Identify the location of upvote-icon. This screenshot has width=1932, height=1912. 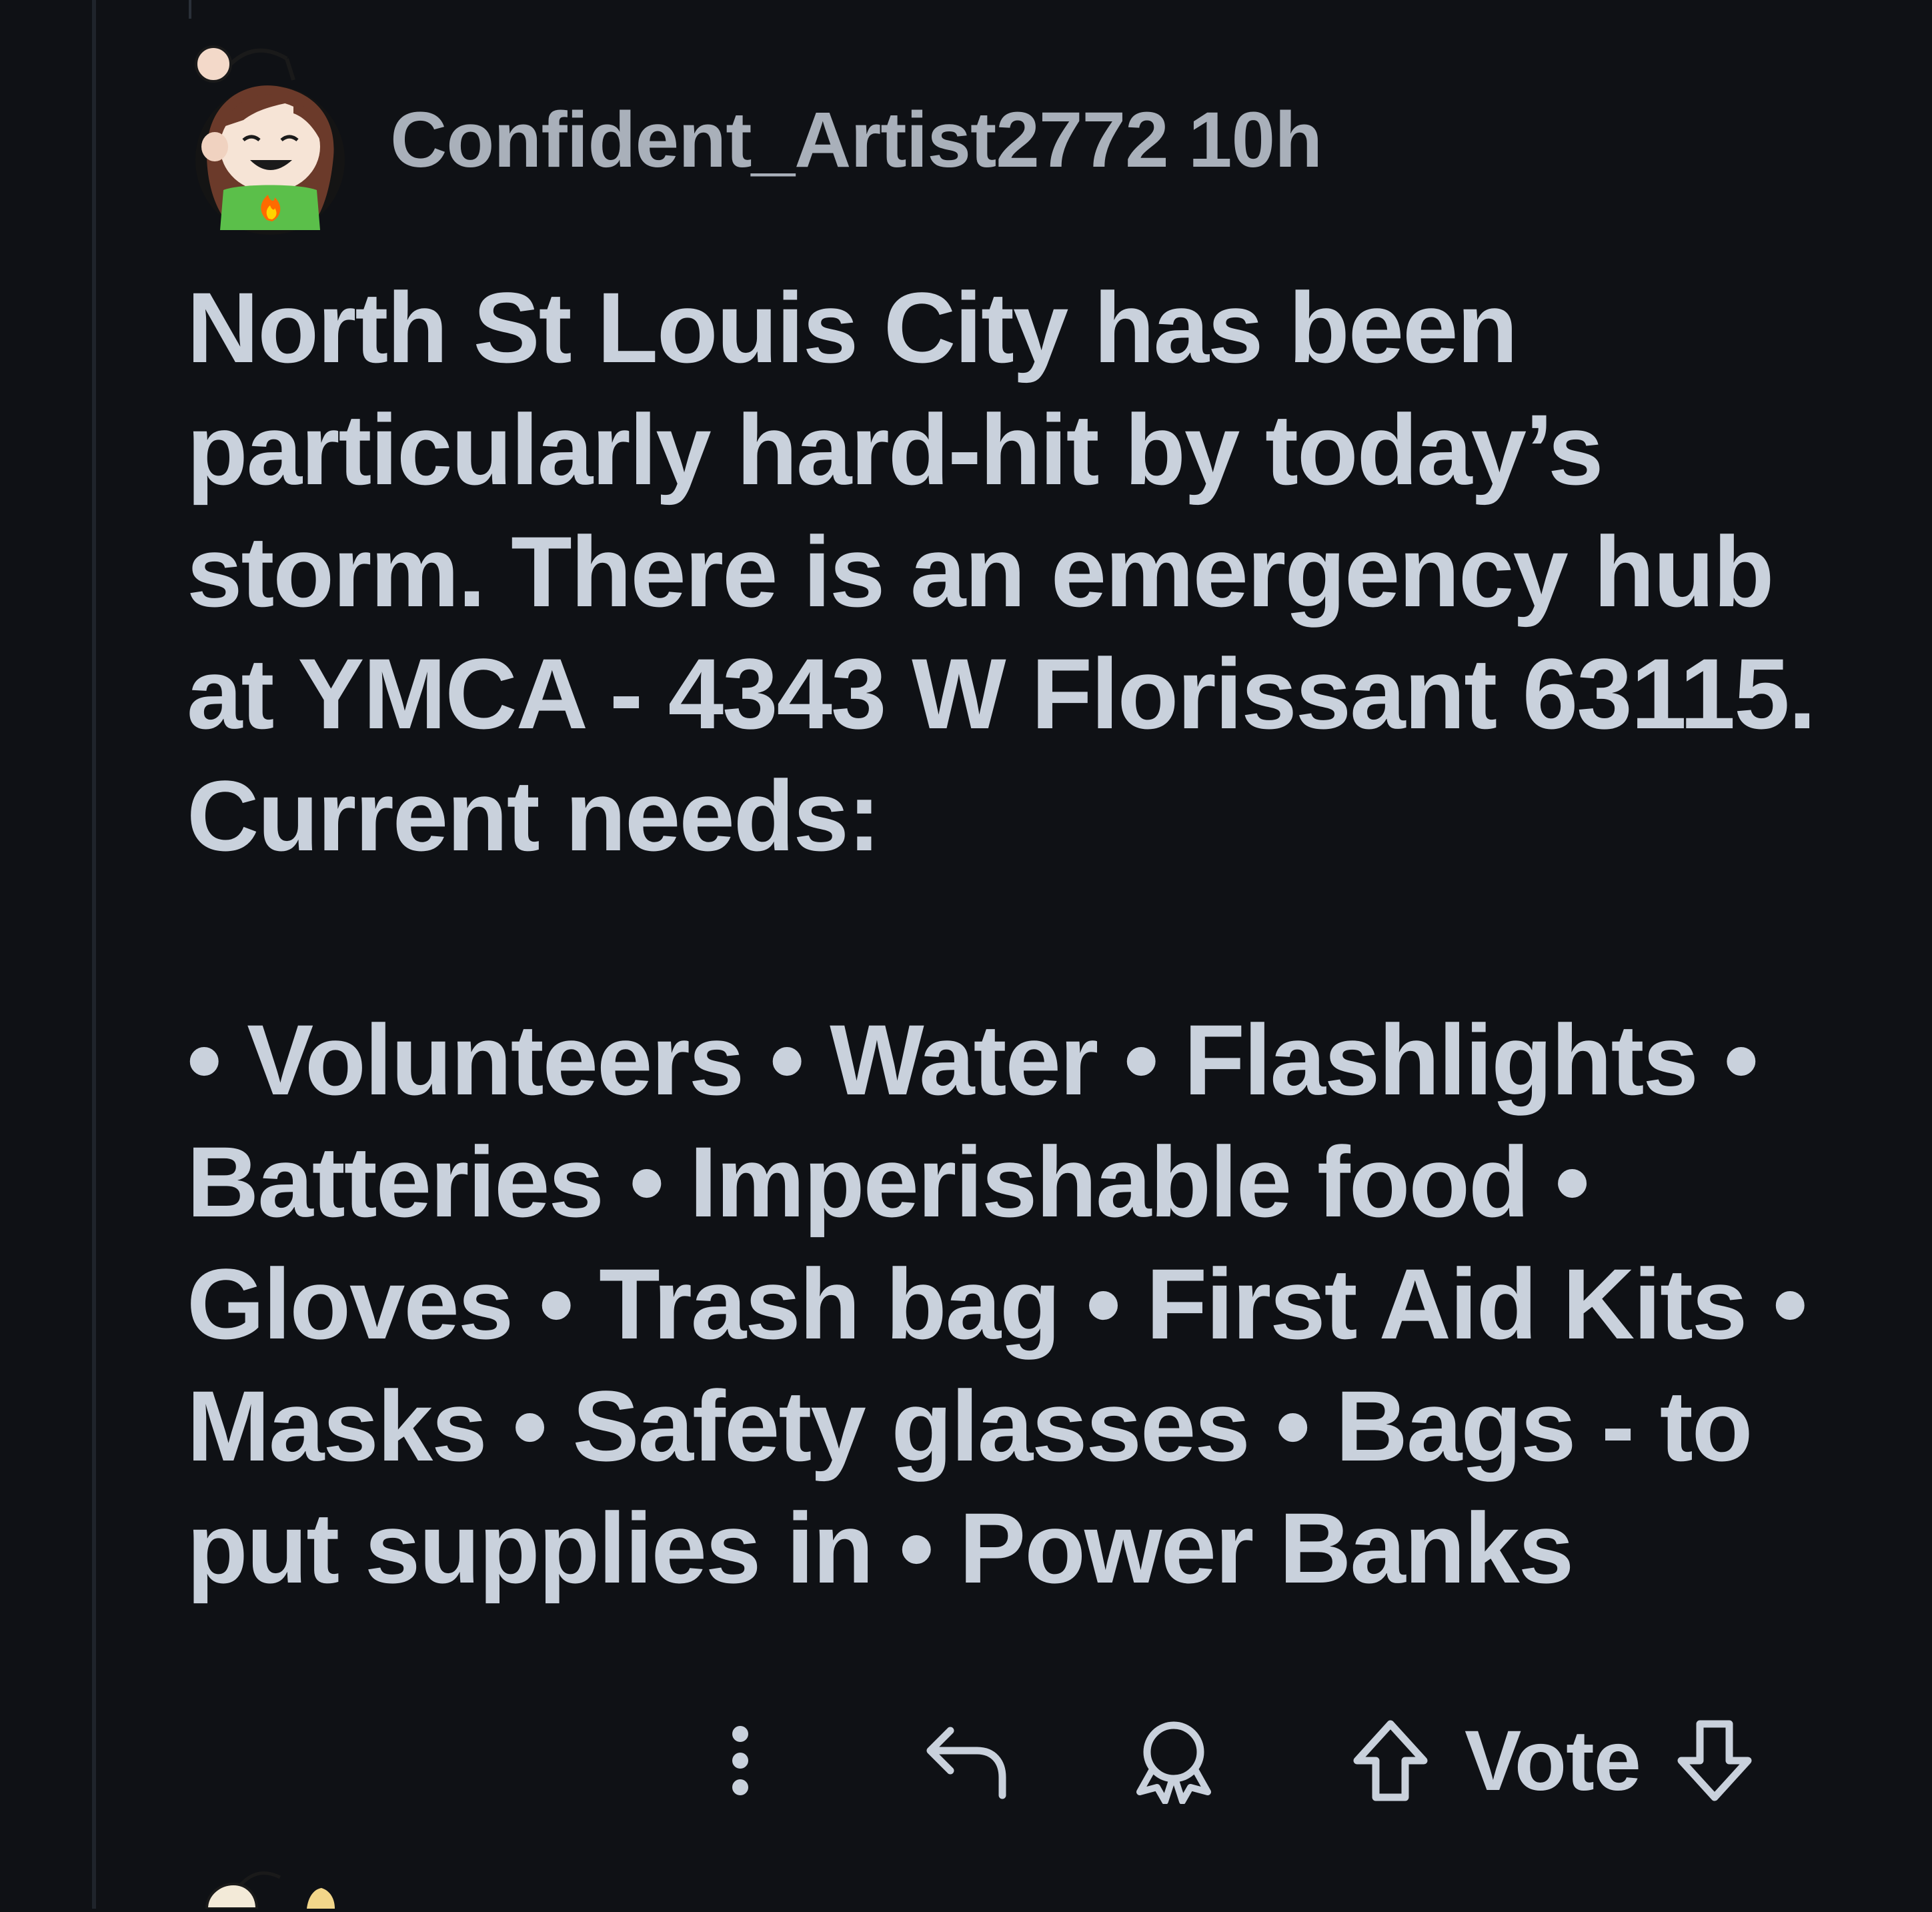
(1390, 1761).